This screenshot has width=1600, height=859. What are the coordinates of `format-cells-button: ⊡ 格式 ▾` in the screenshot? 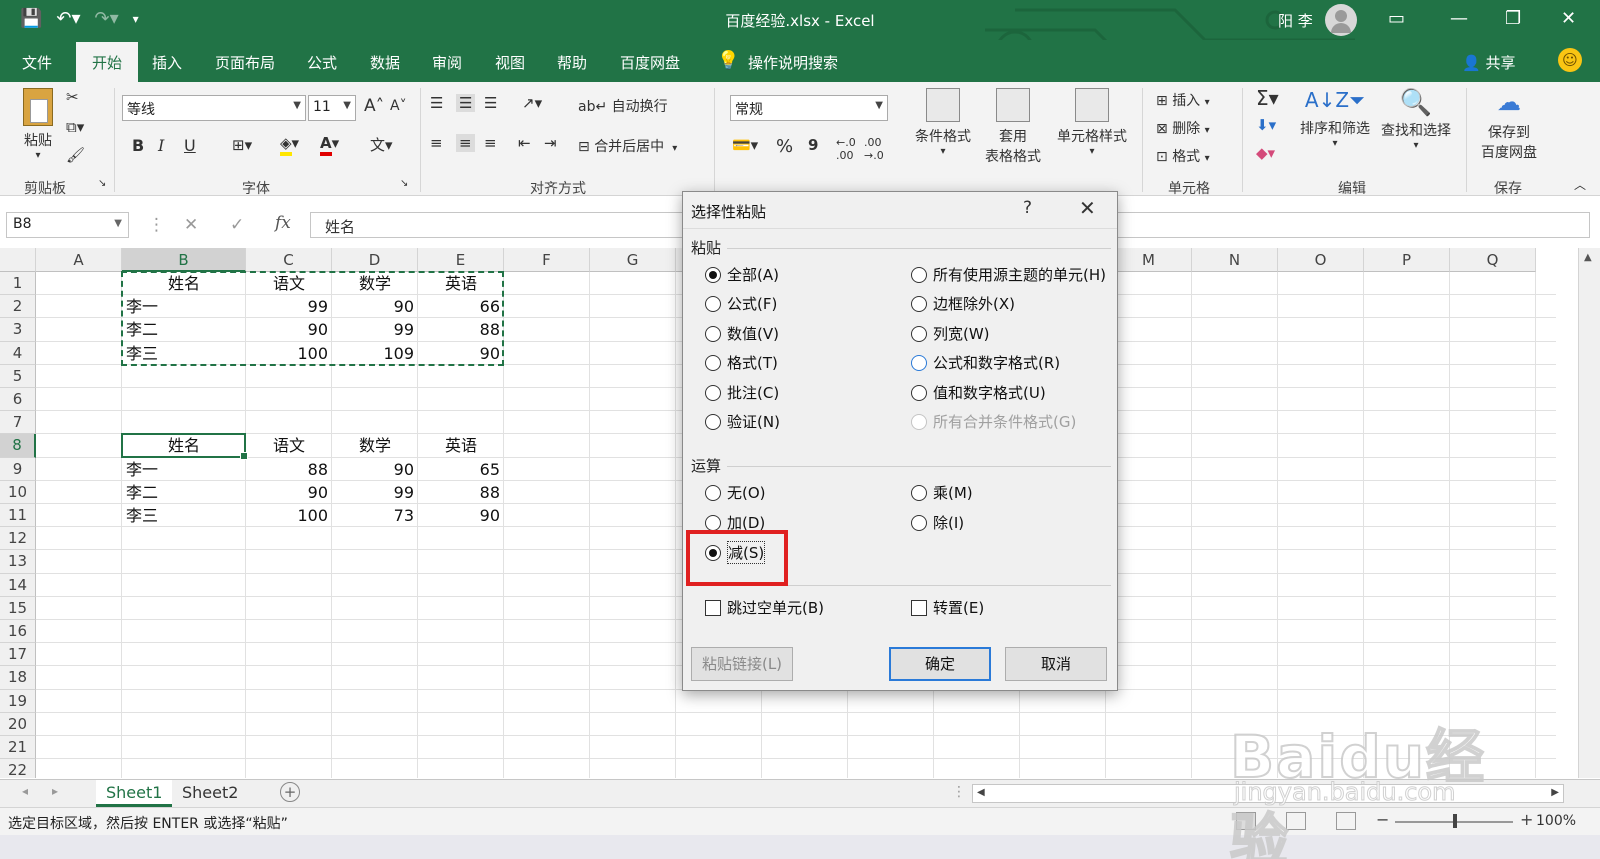 It's located at (1183, 156).